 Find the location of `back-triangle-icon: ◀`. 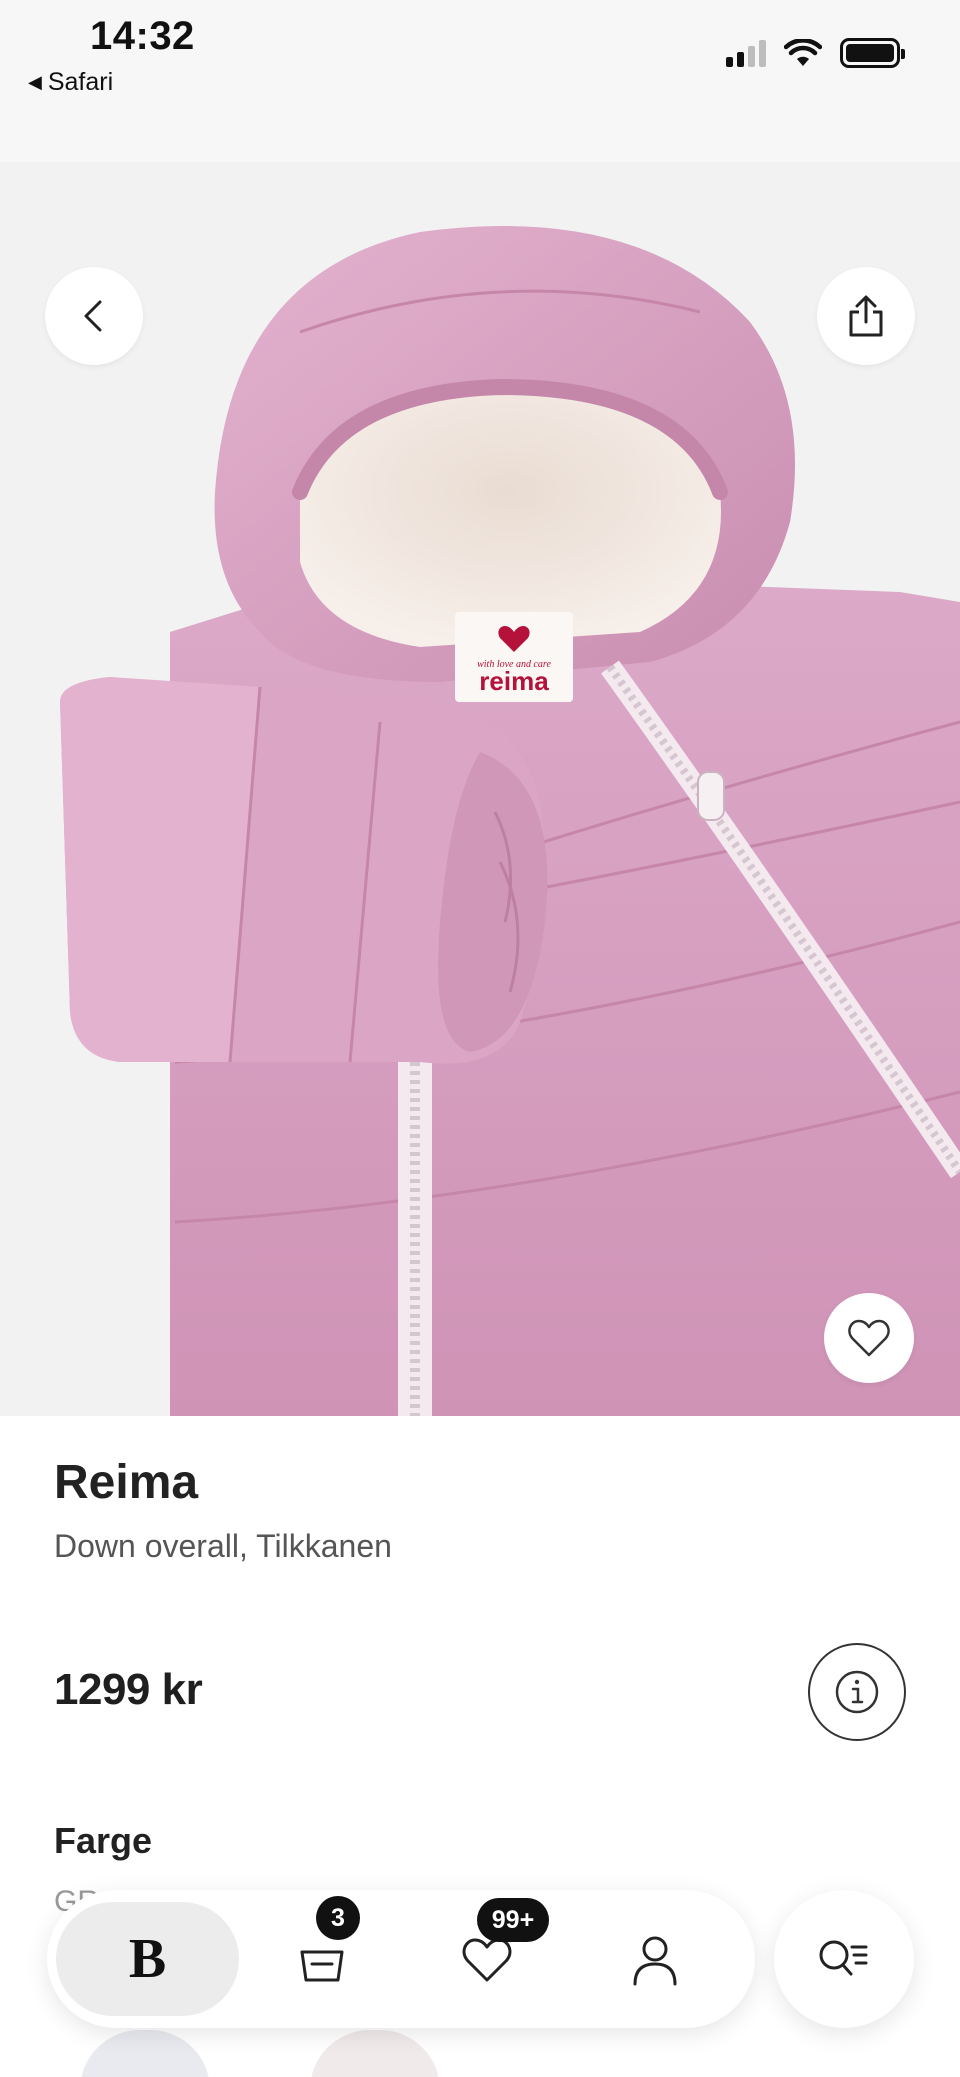

back-triangle-icon: ◀ is located at coordinates (35, 82).